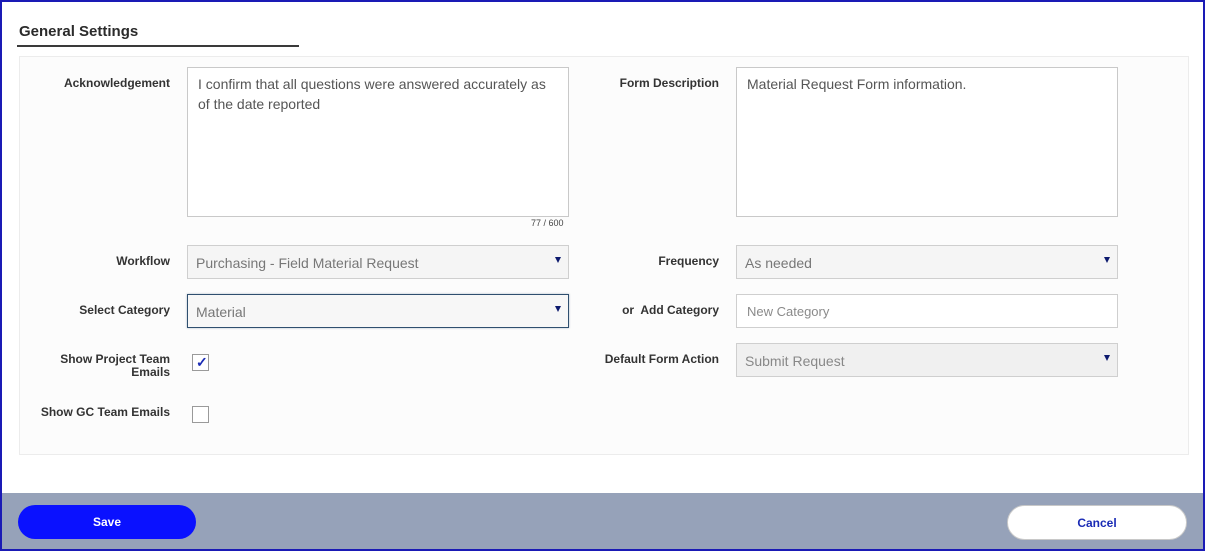 Image resolution: width=1205 pixels, height=551 pixels. I want to click on show-project-team-emails-checkbox: ✓, so click(200, 362).